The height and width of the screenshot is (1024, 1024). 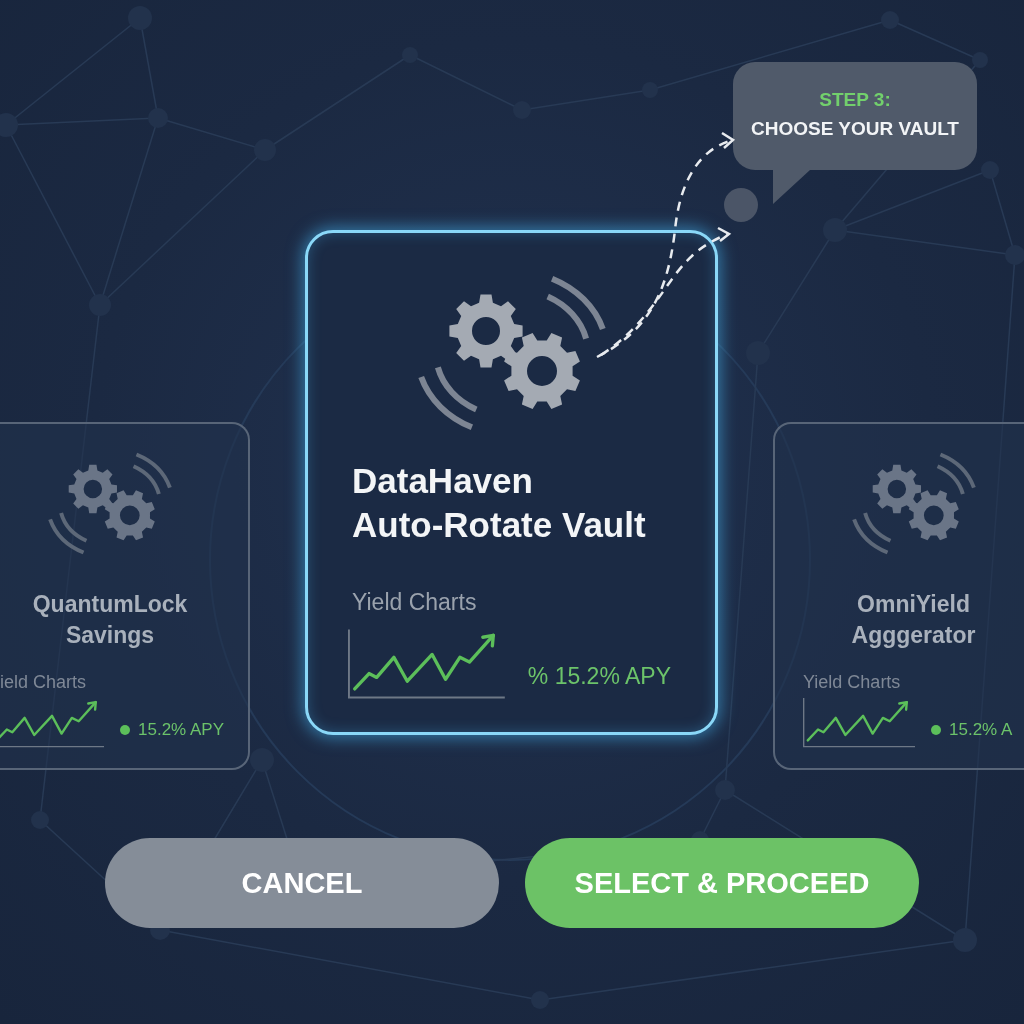 I want to click on chart-label: ield Charts, so click(x=44, y=682).